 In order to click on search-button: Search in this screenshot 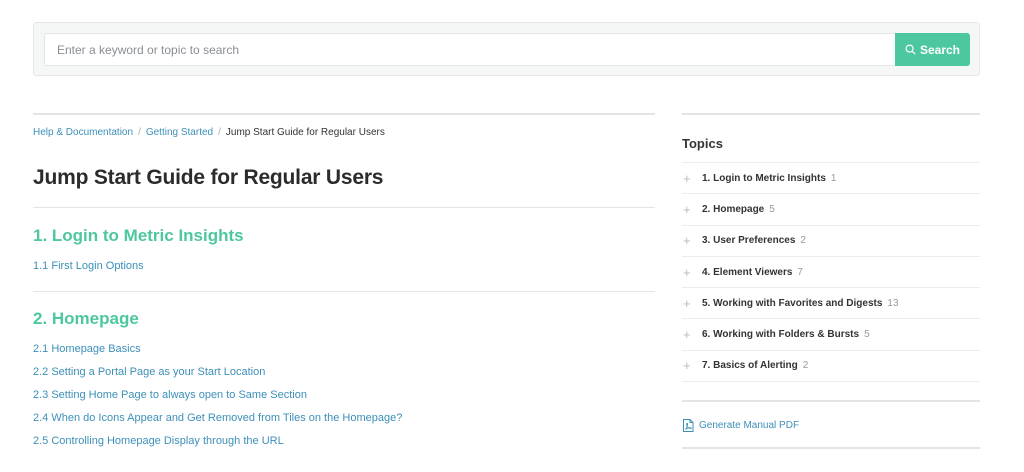, I will do `click(932, 49)`.